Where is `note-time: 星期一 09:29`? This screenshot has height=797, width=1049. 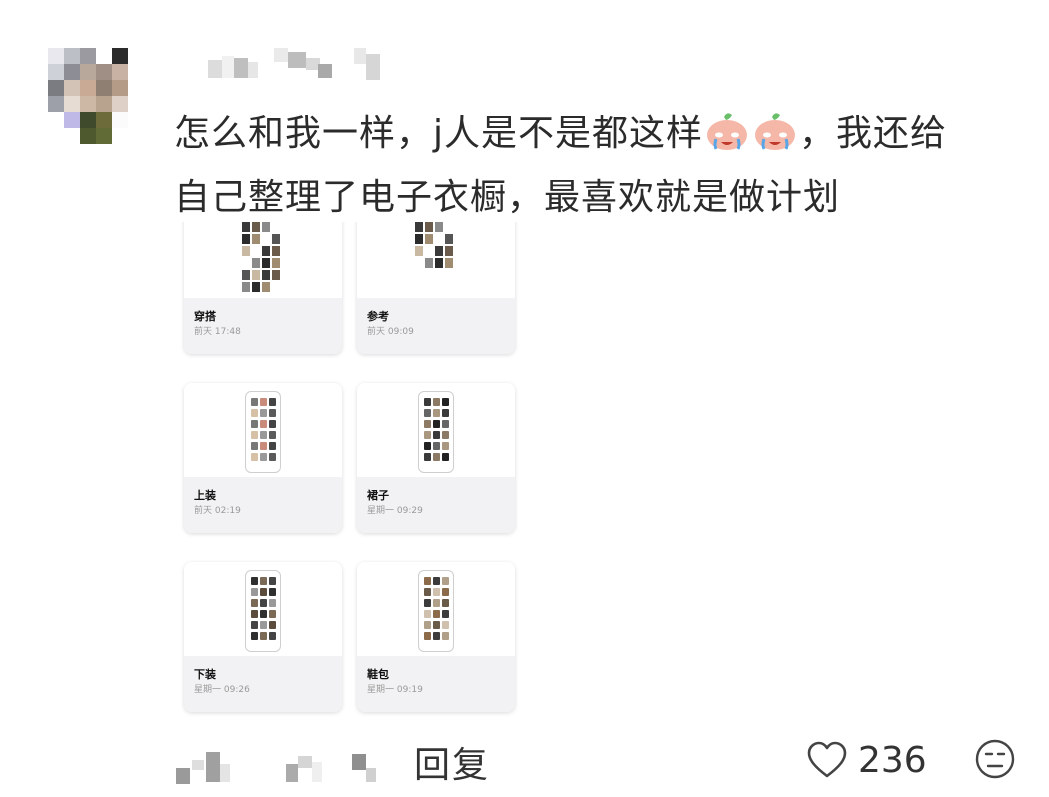 note-time: 星期一 09:29 is located at coordinates (395, 511).